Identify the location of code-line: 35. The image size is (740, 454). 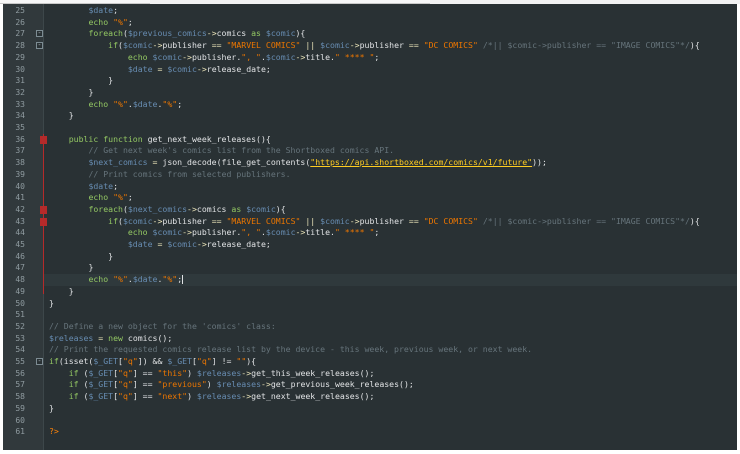
(370, 128).